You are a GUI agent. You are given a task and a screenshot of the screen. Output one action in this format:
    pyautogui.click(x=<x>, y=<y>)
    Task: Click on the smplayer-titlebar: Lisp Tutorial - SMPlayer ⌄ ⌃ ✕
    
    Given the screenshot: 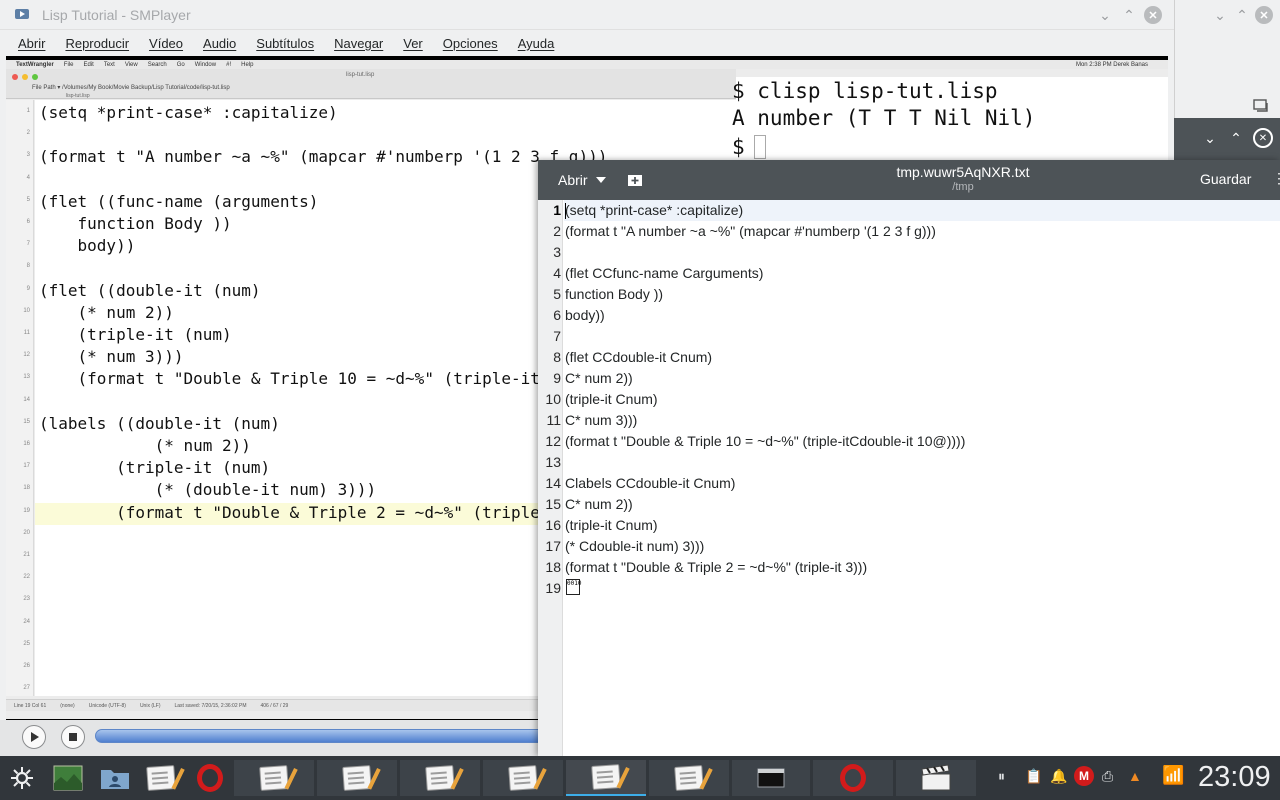 What is the action you would take?
    pyautogui.click(x=587, y=15)
    